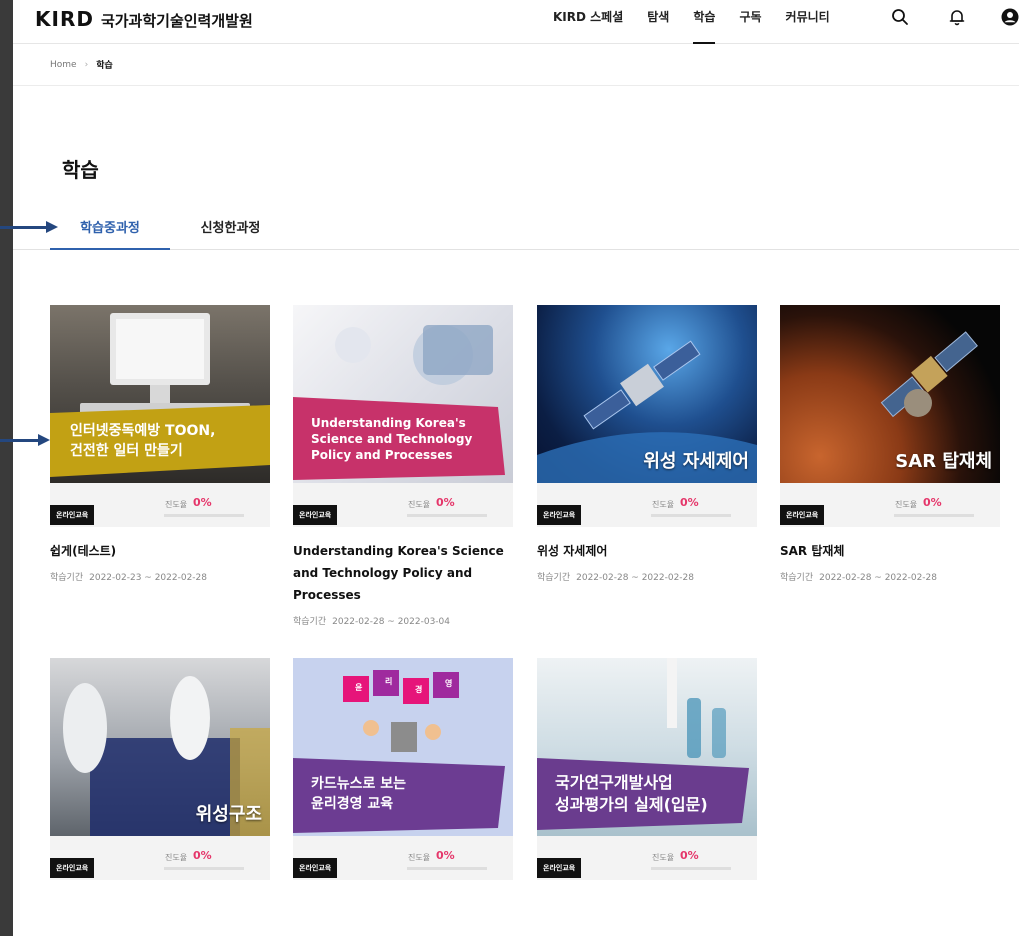 Image resolution: width=1019 pixels, height=936 pixels. I want to click on course-card: 국가연구개발사업 성과평가의 실제(입문) 온라인교육 진도율 0%, so click(647, 769).